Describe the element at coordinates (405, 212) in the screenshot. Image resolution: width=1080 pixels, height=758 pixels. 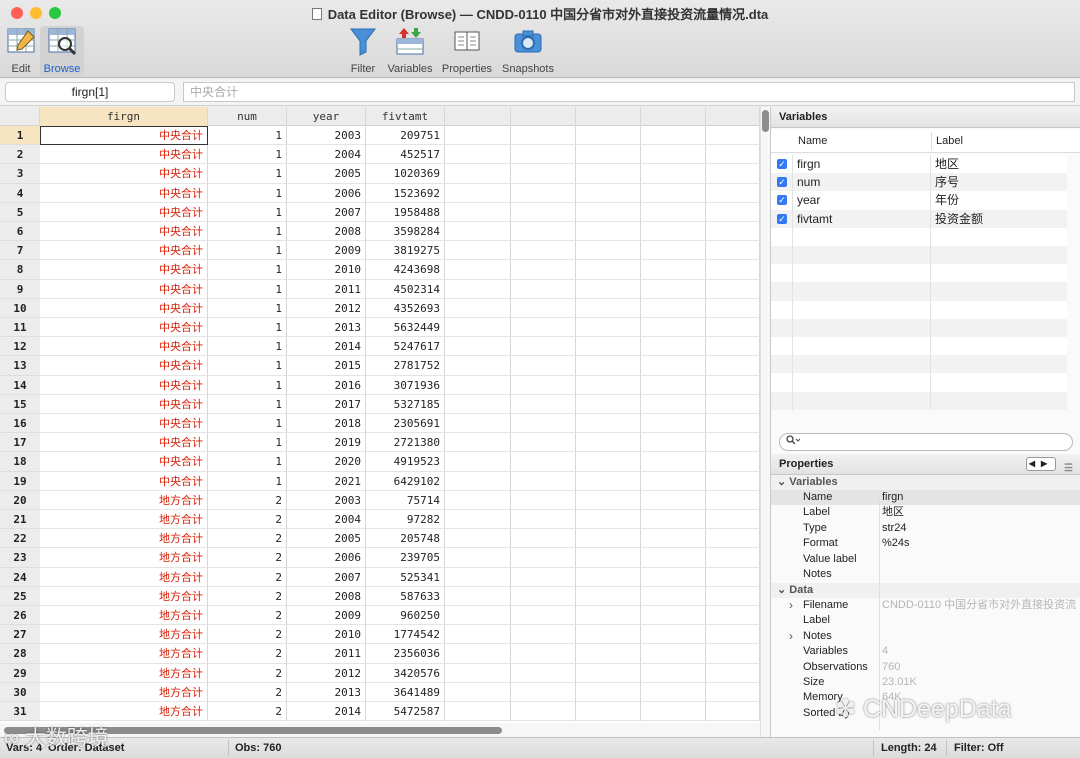
I see `cell-fivtamt: 1958488` at that location.